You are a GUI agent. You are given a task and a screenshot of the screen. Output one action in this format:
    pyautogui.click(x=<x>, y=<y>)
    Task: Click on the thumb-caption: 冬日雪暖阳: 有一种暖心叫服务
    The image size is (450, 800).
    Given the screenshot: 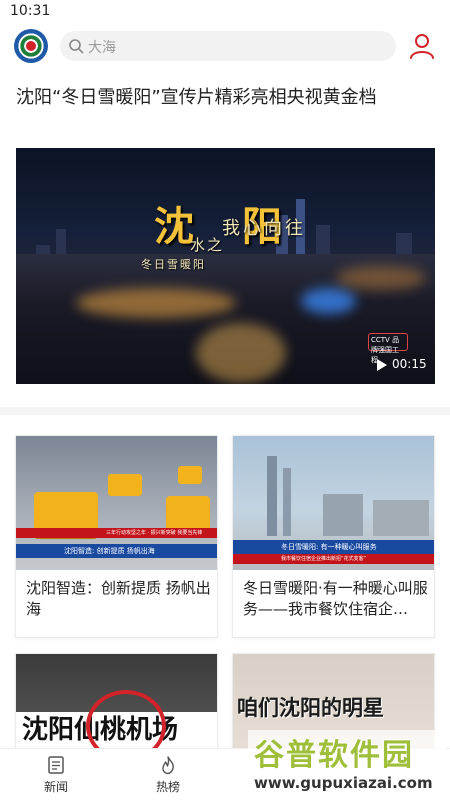 What is the action you would take?
    pyautogui.click(x=333, y=547)
    